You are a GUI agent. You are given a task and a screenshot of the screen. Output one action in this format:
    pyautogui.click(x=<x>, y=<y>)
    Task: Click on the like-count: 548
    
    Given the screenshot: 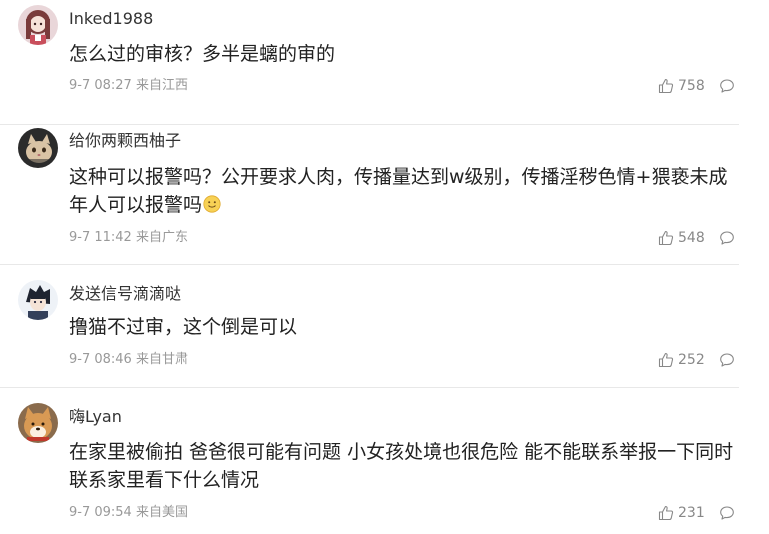 What is the action you would take?
    pyautogui.click(x=691, y=238)
    